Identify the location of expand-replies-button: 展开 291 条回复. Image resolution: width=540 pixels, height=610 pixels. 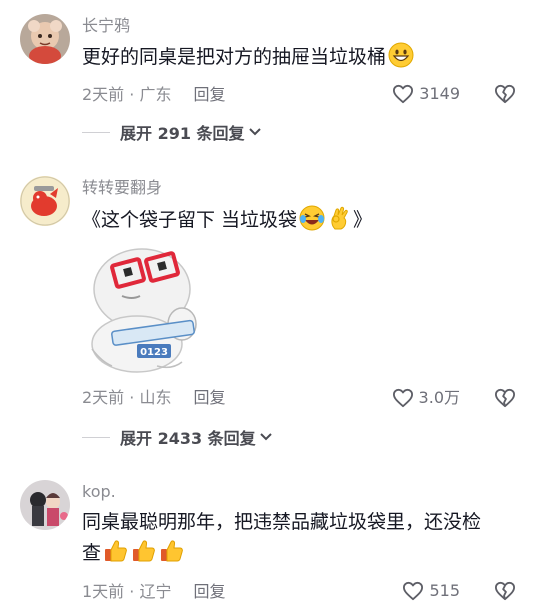
(171, 132).